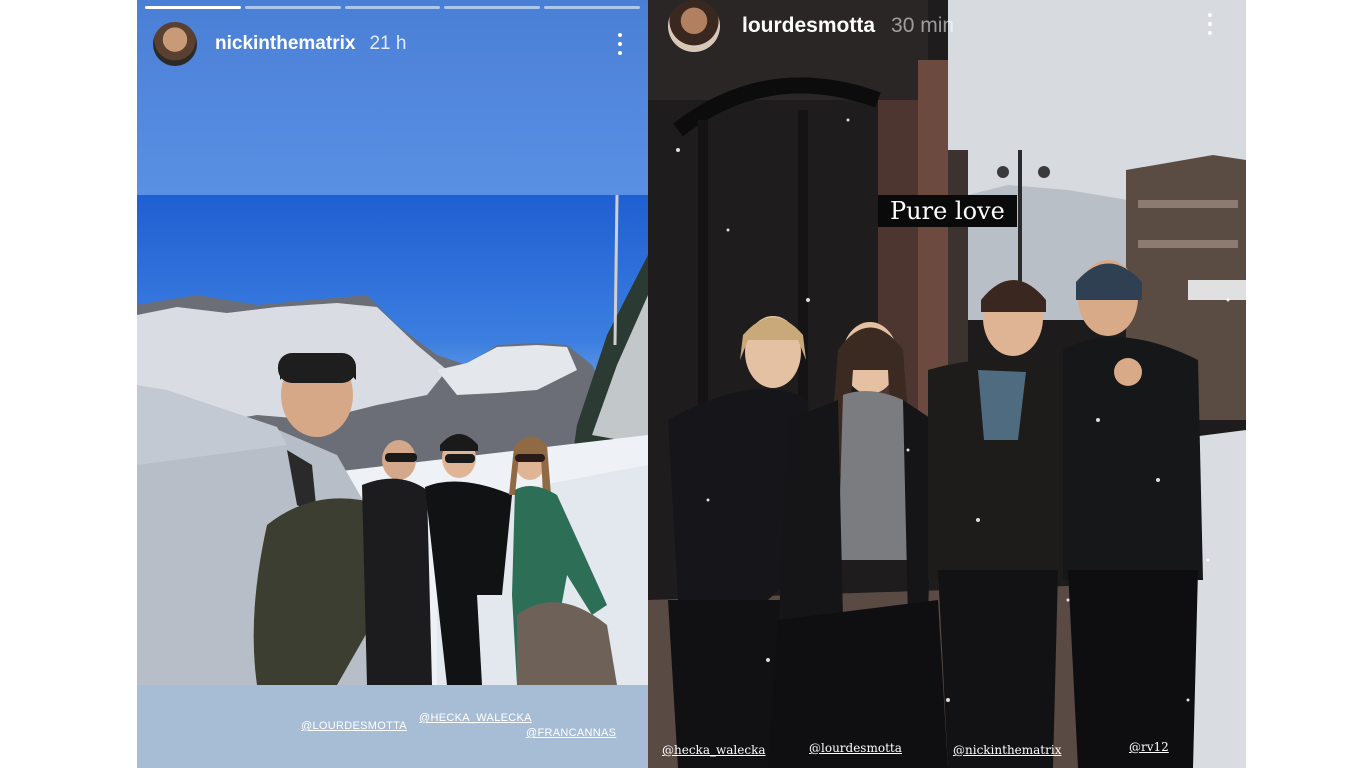 The height and width of the screenshot is (768, 1366). What do you see at coordinates (571, 733) in the screenshot?
I see `mention-tag: @FRANCANNAS` at bounding box center [571, 733].